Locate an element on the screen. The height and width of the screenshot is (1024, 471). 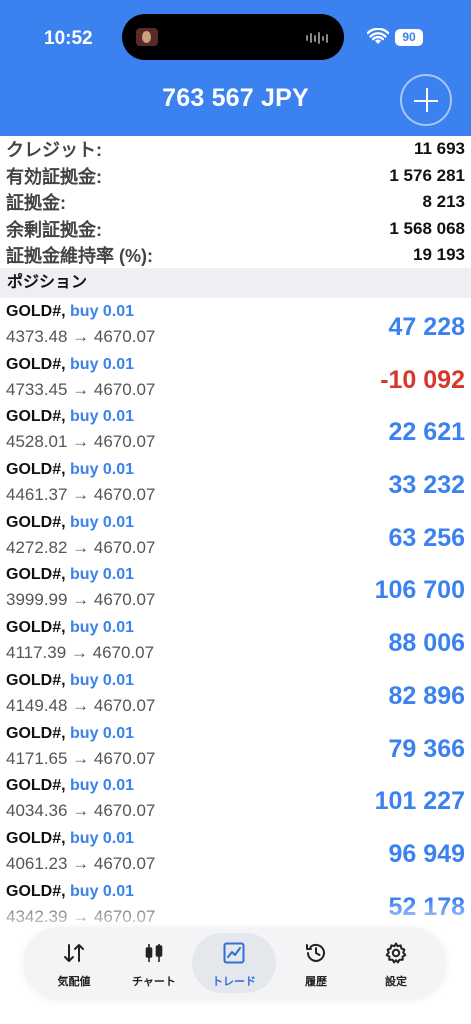
tab-label: チャート is located at coordinates (154, 982).